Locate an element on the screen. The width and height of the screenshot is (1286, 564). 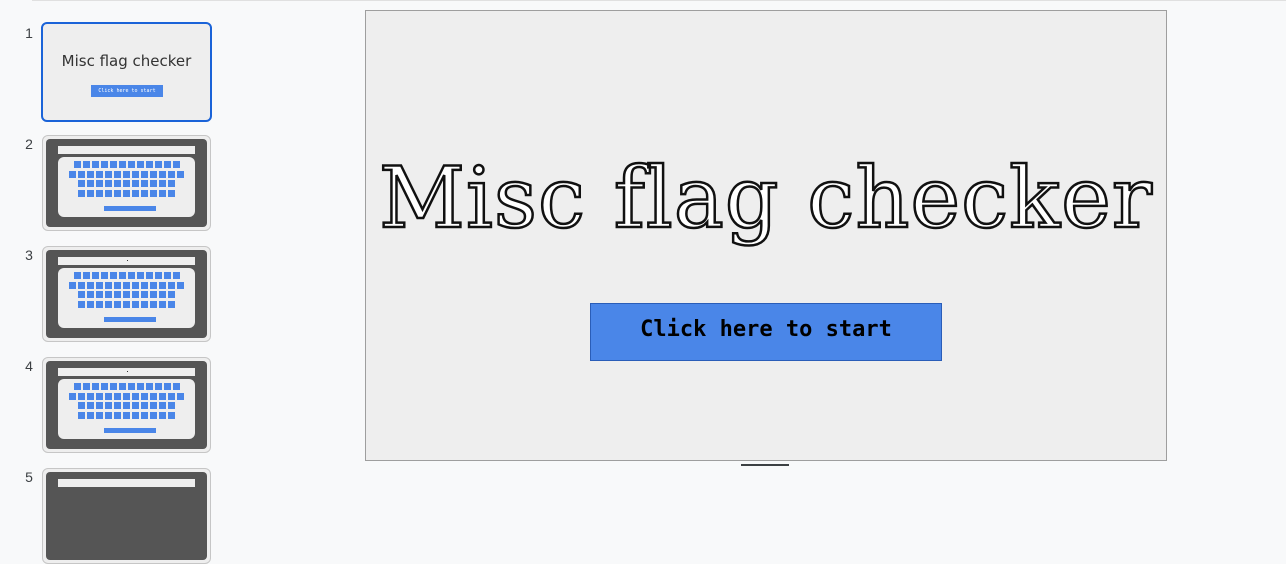
slide-number: 3 is located at coordinates (29, 255).